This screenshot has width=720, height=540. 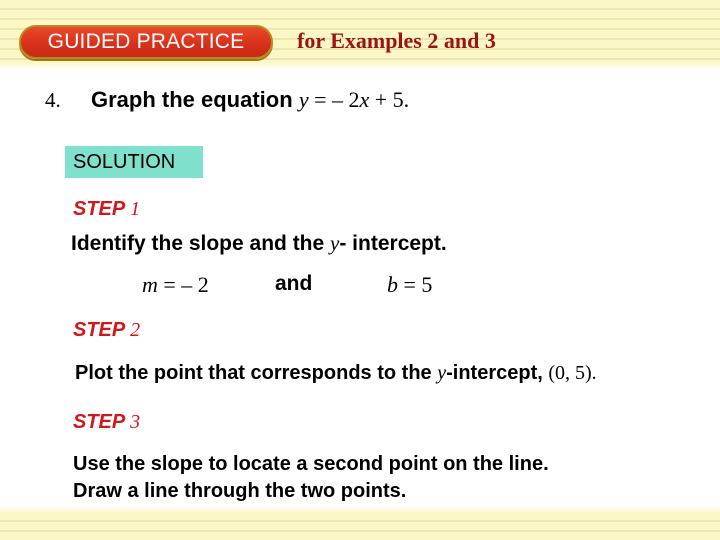 What do you see at coordinates (335, 243) in the screenshot?
I see `step-1-y-var: y` at bounding box center [335, 243].